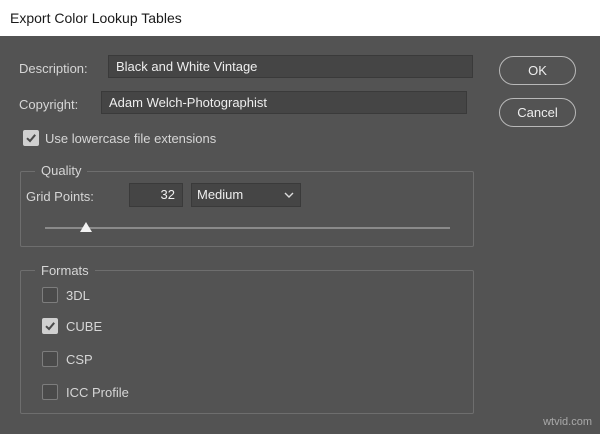  I want to click on lowercase-checkbox, so click(31, 138).